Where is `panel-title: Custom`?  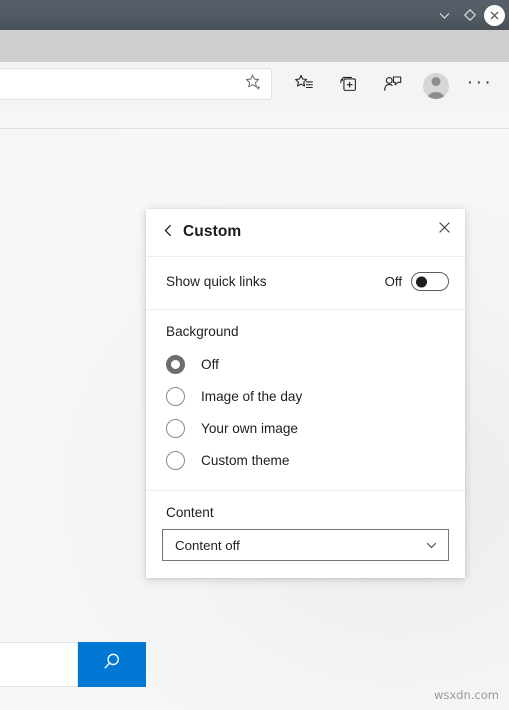
panel-title: Custom is located at coordinates (212, 231).